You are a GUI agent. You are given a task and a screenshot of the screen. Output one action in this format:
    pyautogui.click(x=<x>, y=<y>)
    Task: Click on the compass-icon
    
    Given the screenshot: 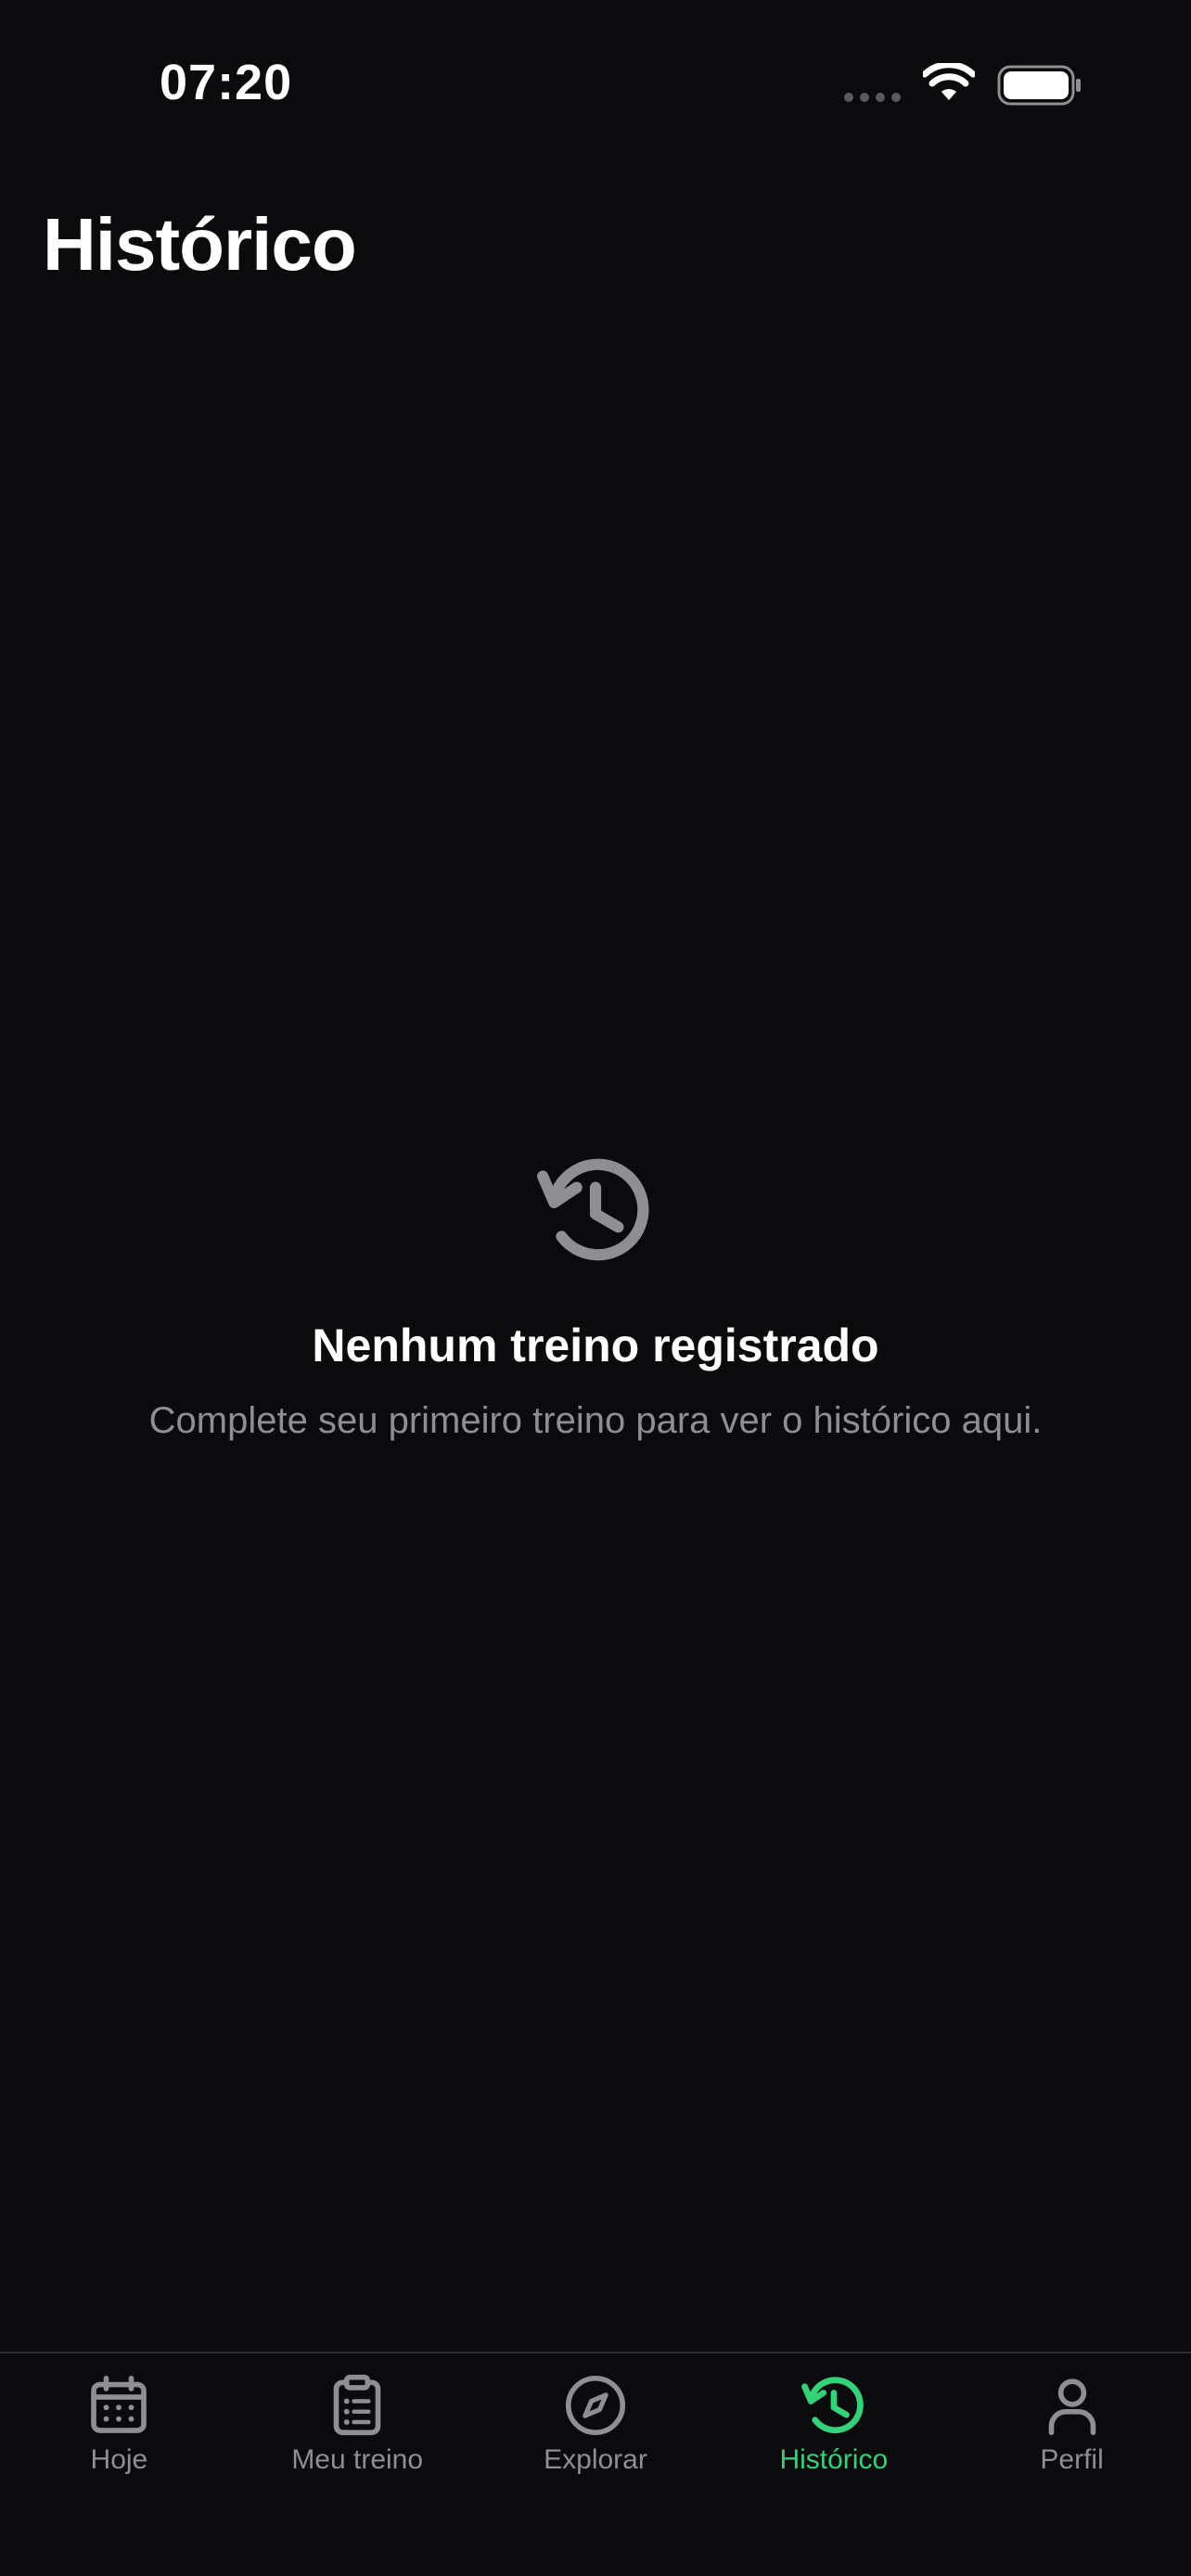 What is the action you would take?
    pyautogui.click(x=595, y=2406)
    